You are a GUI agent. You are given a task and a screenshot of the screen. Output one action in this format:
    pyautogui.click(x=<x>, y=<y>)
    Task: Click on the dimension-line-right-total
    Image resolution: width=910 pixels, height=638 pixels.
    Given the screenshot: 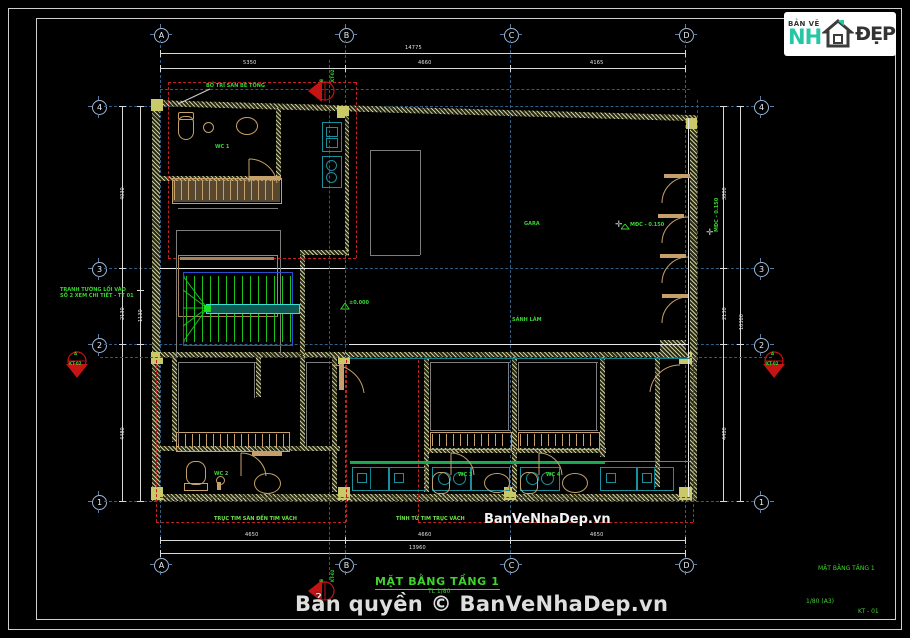 What is the action you would take?
    pyautogui.click(x=740, y=303)
    